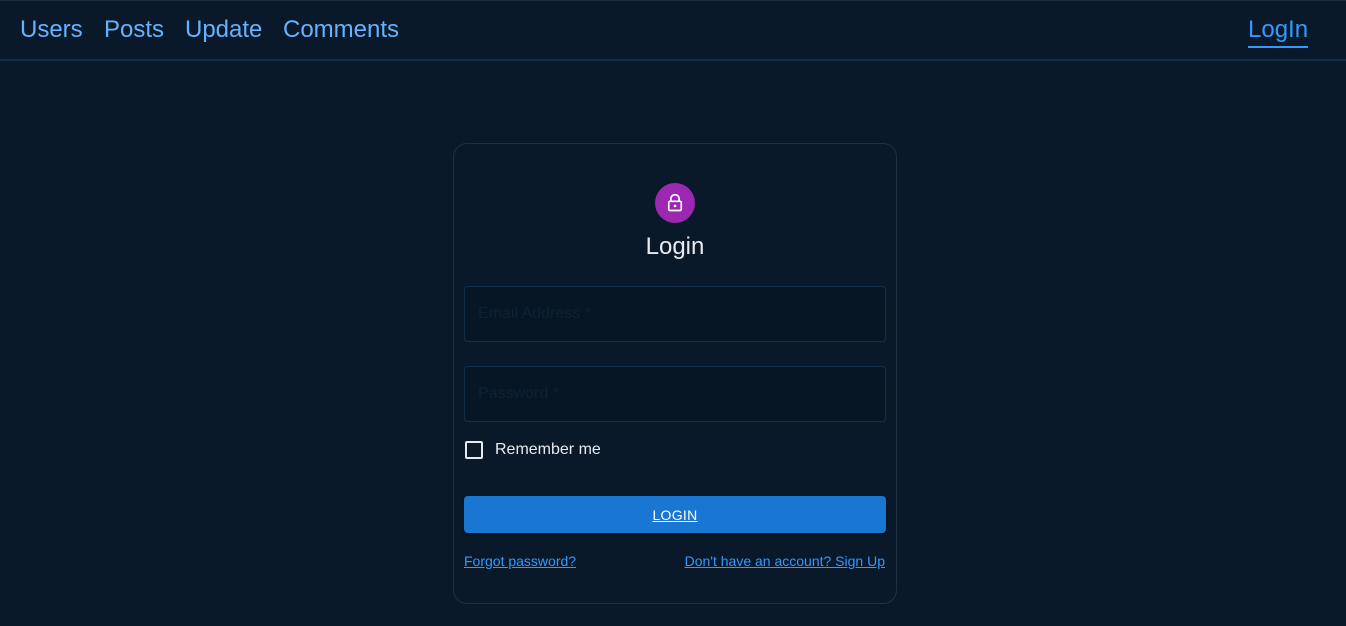  What do you see at coordinates (51, 30) in the screenshot?
I see `nav-link-users: Users` at bounding box center [51, 30].